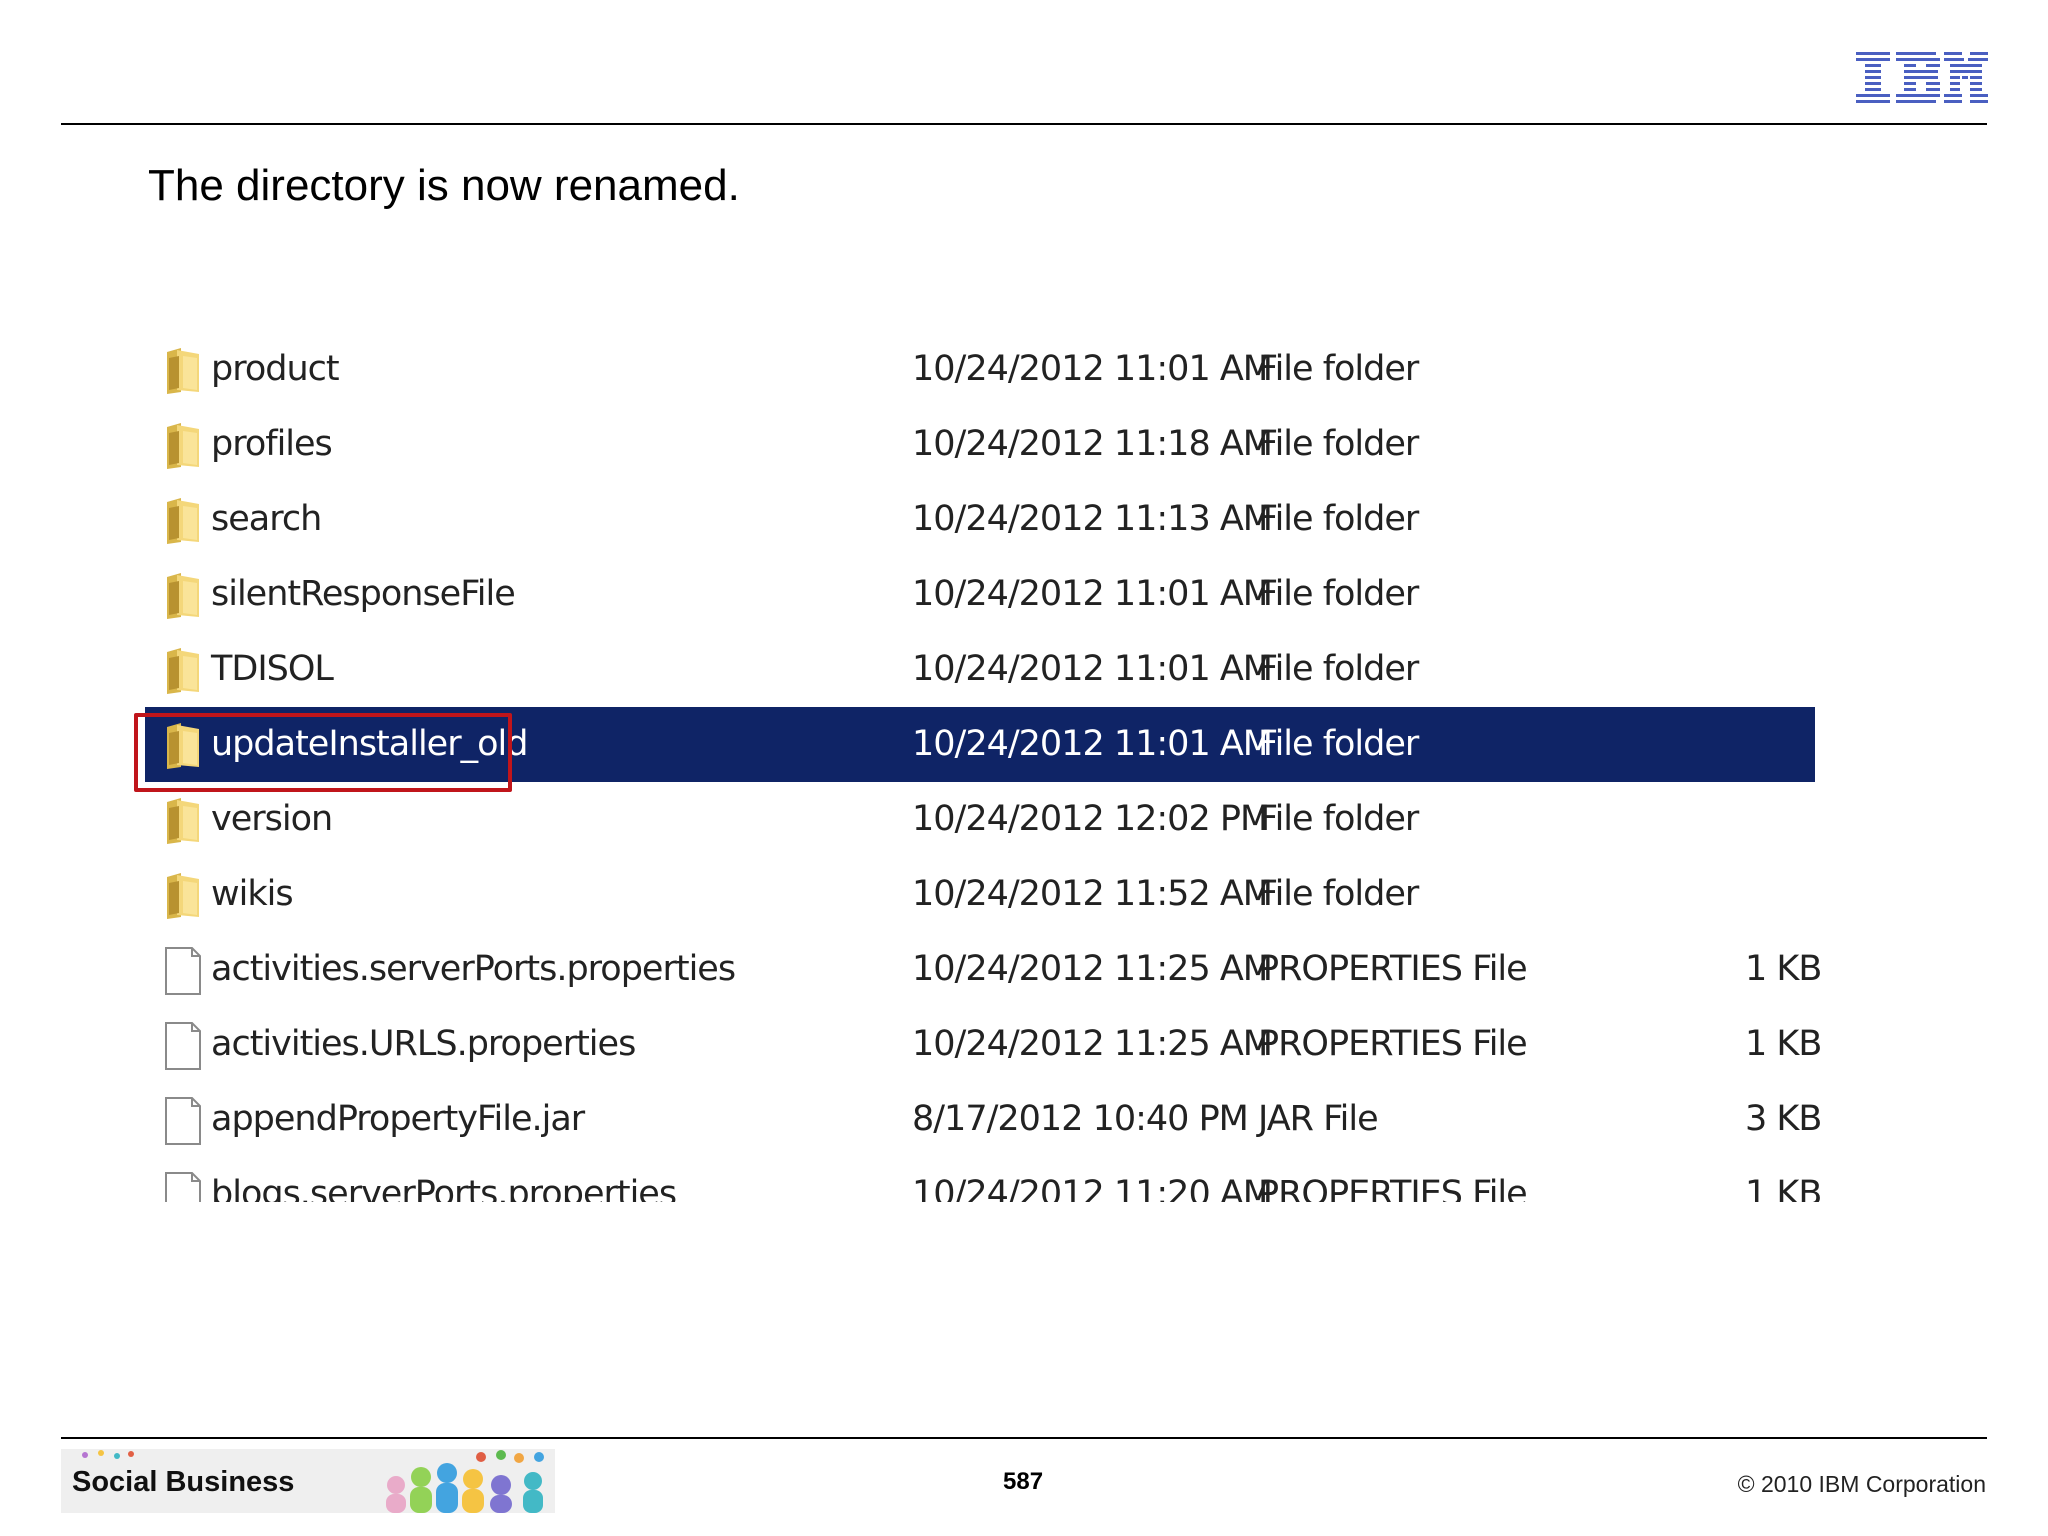  What do you see at coordinates (1861, 1484) in the screenshot?
I see `copyright: © 2010 IBM Corporation` at bounding box center [1861, 1484].